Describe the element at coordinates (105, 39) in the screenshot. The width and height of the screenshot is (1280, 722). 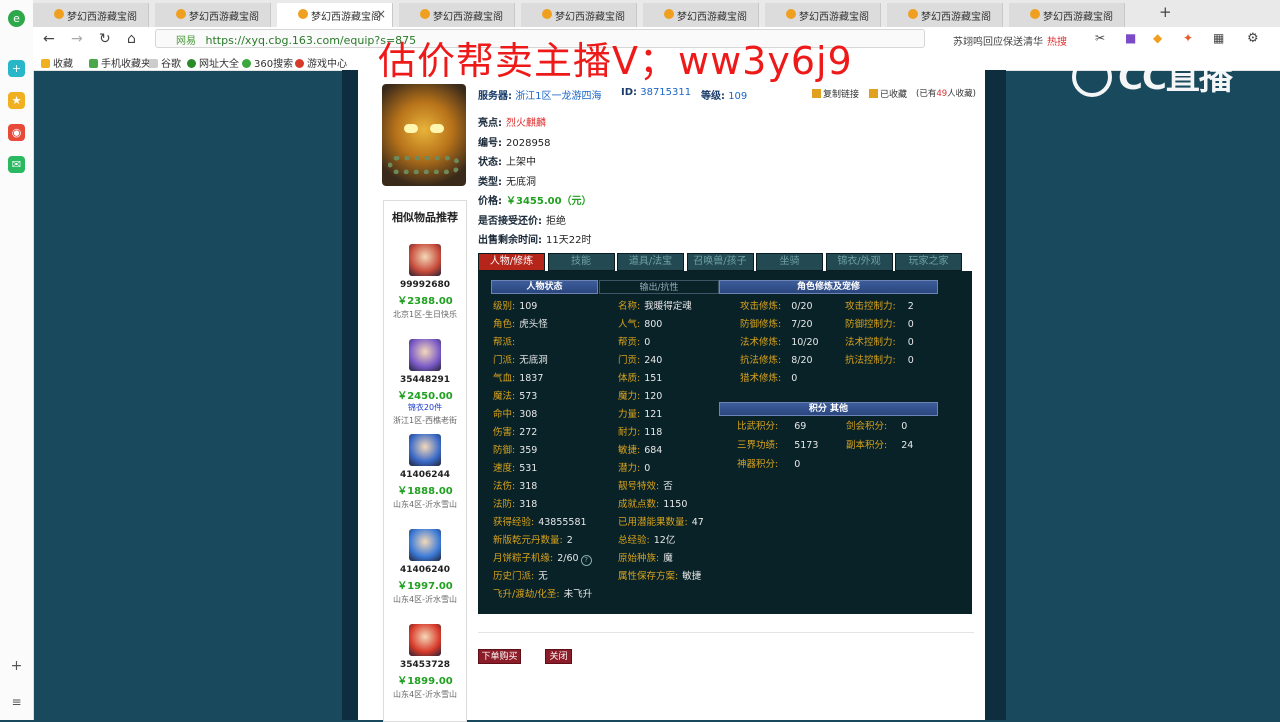
I see `reload-icon: ↻` at that location.